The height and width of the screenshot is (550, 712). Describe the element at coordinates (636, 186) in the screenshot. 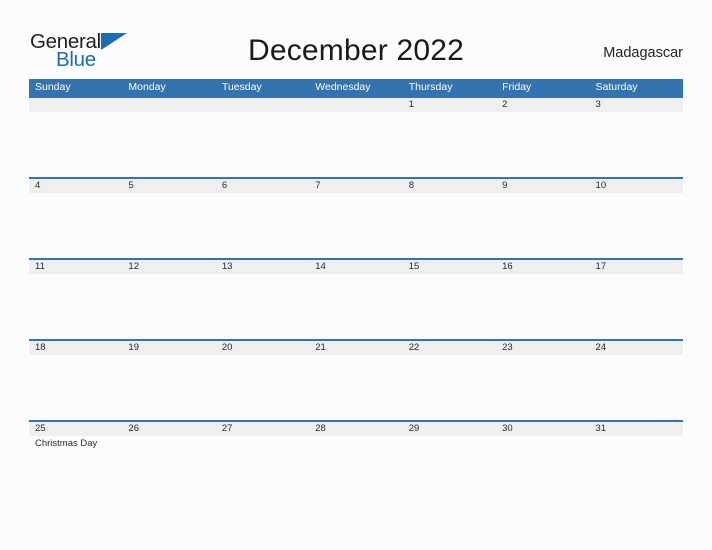

I see `day-number: 10` at that location.